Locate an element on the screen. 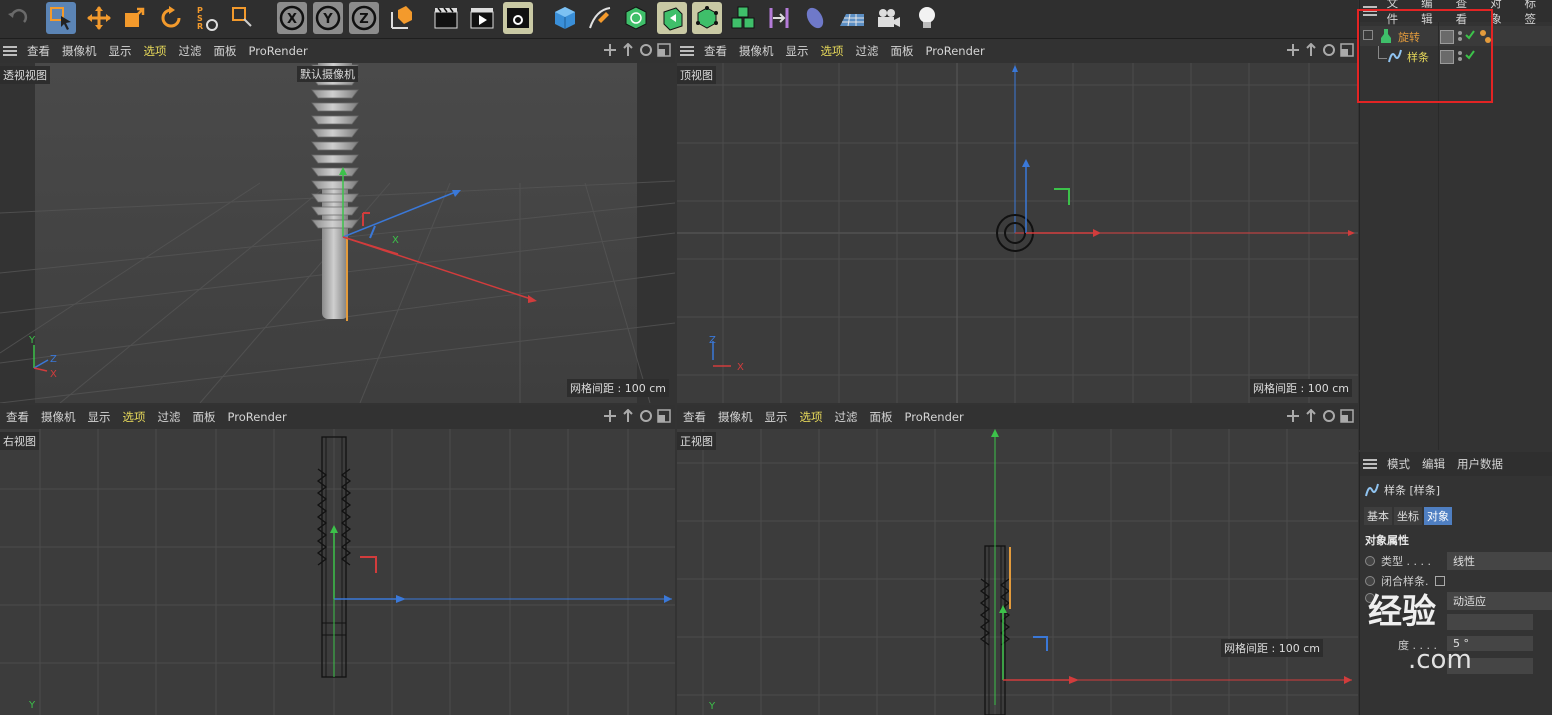  tab-basic: 基本 is located at coordinates (1378, 516).